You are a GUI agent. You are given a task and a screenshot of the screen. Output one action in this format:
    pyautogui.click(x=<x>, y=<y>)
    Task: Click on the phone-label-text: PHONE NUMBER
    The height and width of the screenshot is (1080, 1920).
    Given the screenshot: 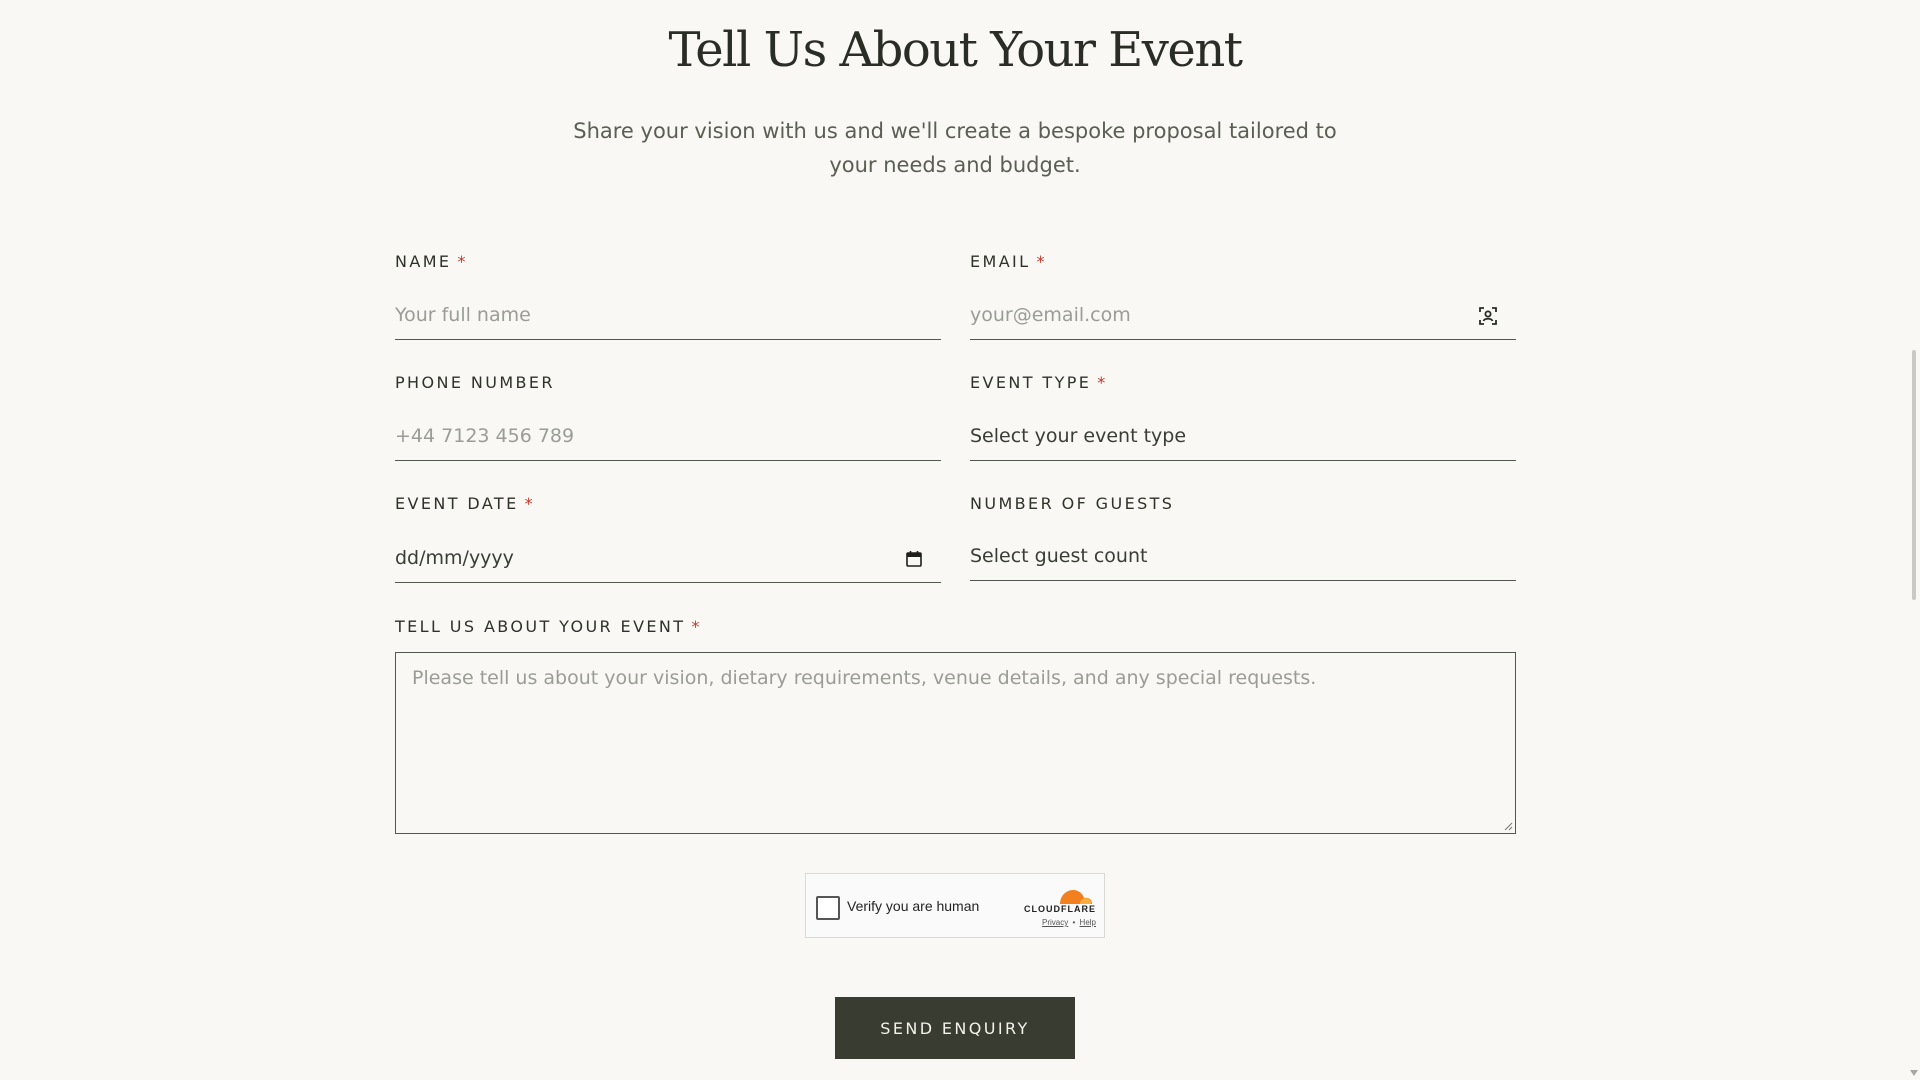 What is the action you would take?
    pyautogui.click(x=475, y=382)
    